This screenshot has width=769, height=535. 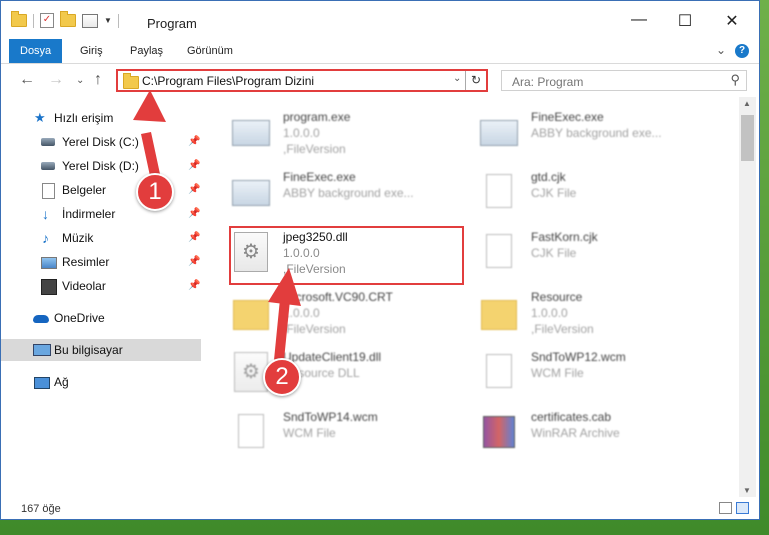 I want to click on annotation-arrows, so click(x=217, y=225).